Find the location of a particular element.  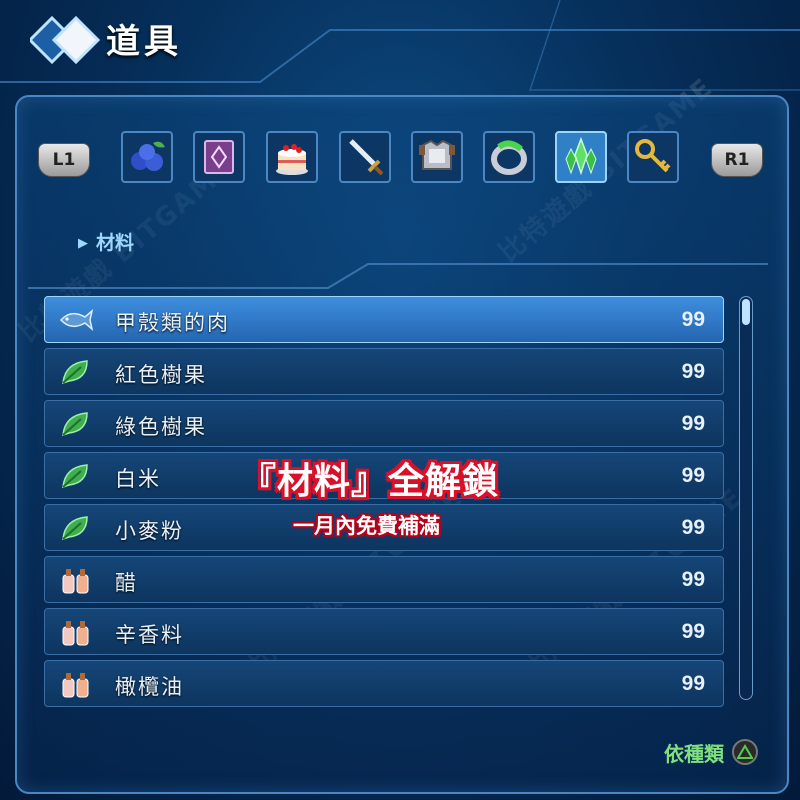

cake-icon is located at coordinates (292, 159).